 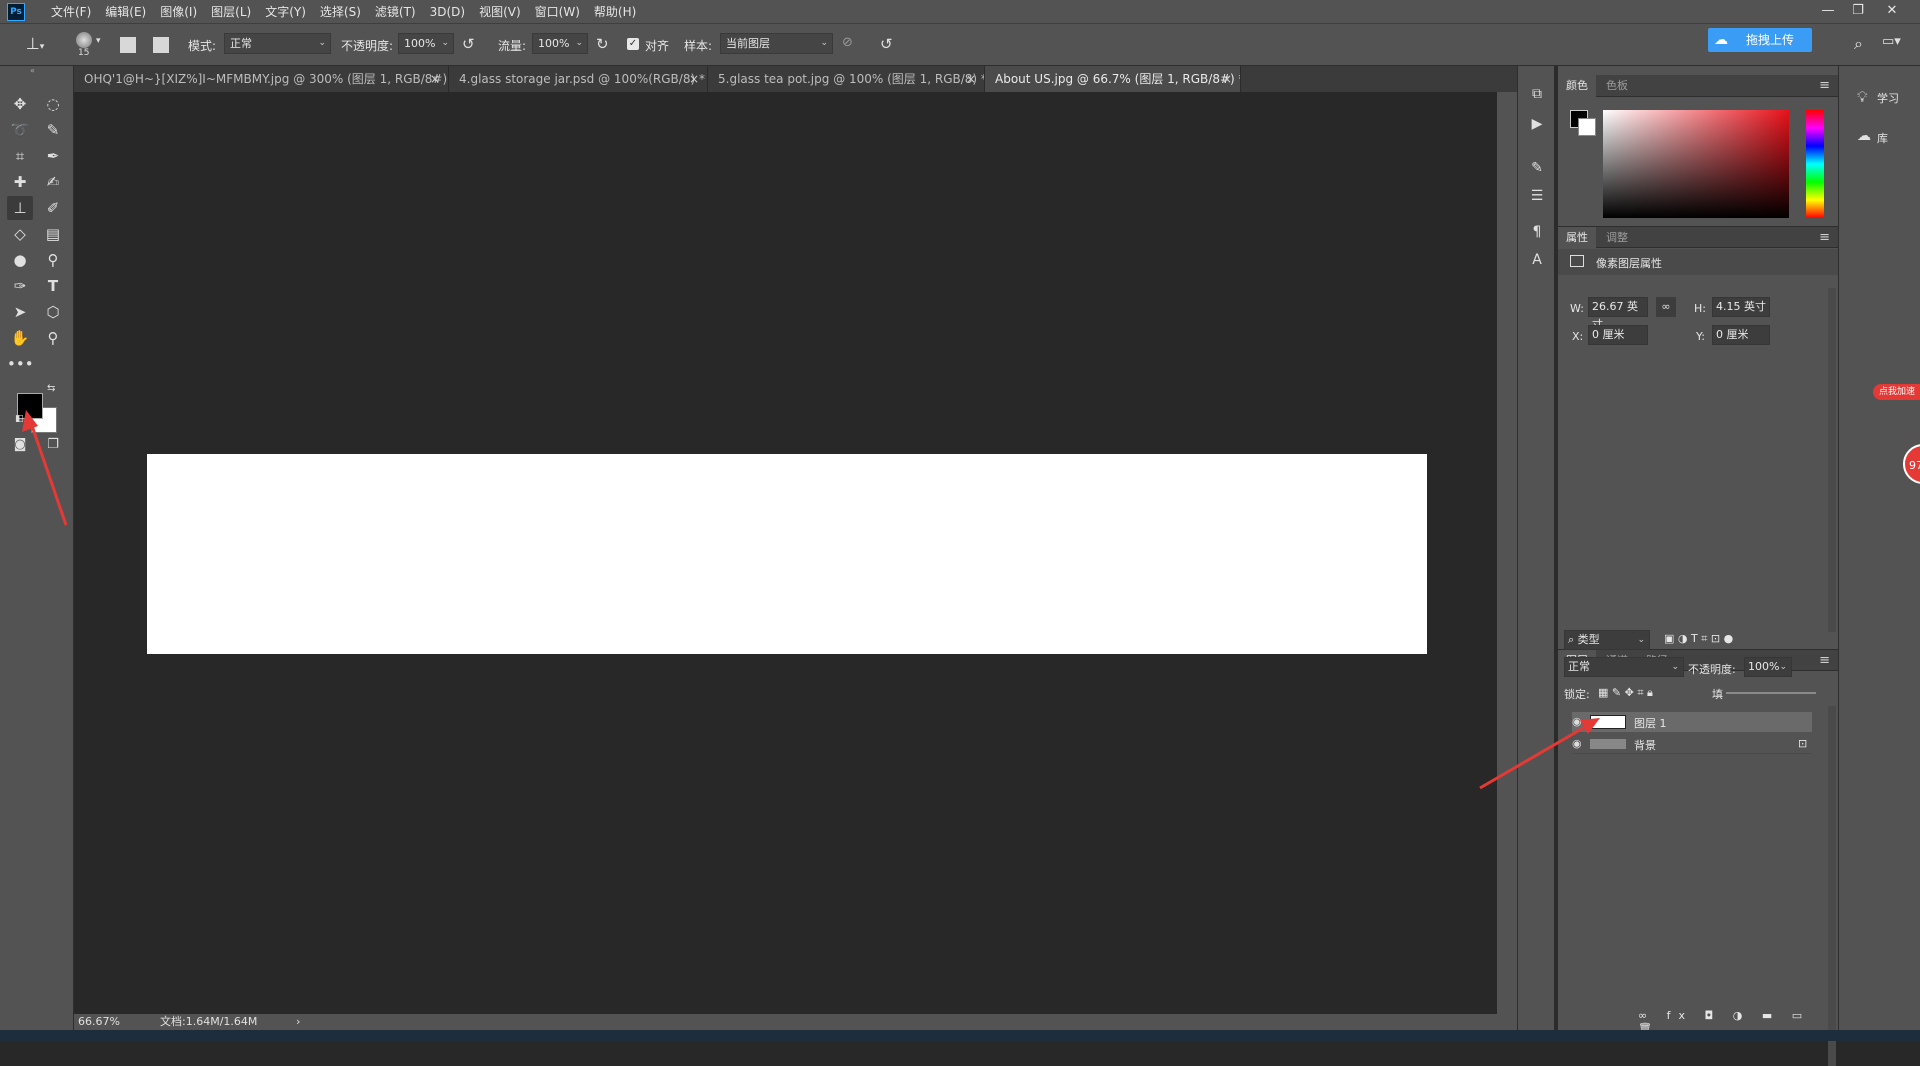 What do you see at coordinates (960, 1035) in the screenshot?
I see `os-taskbar` at bounding box center [960, 1035].